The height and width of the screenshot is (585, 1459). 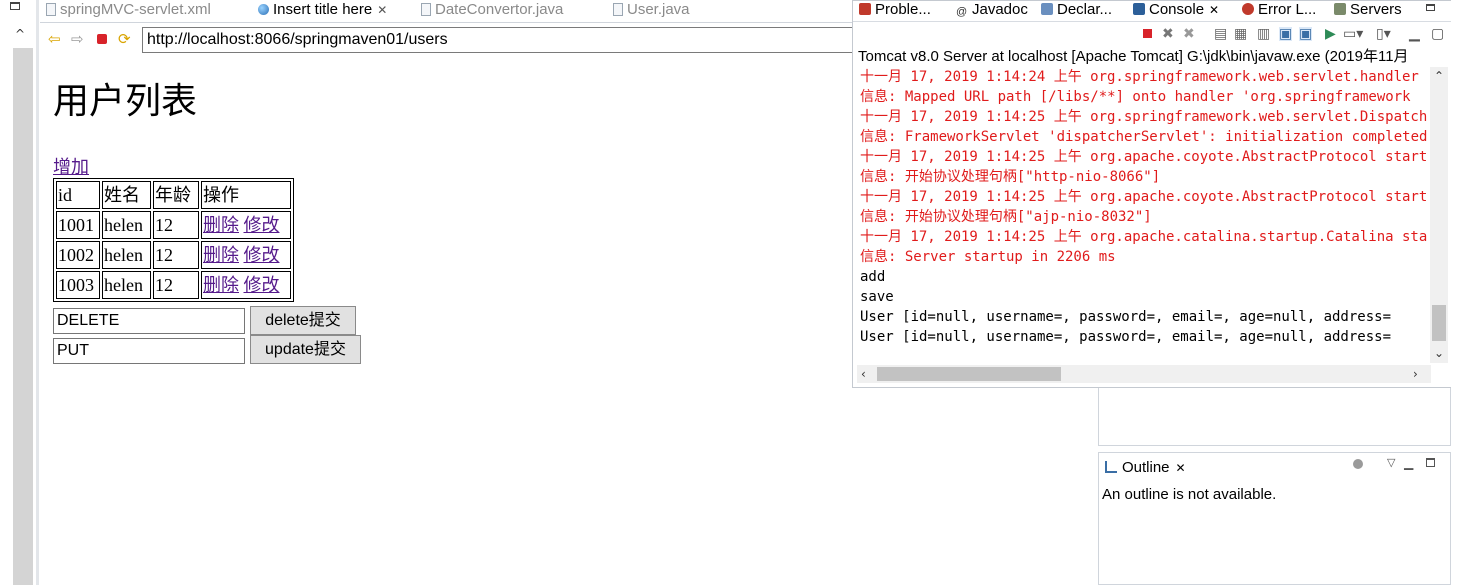 What do you see at coordinates (1047, 9) in the screenshot?
I see `declaration-icon` at bounding box center [1047, 9].